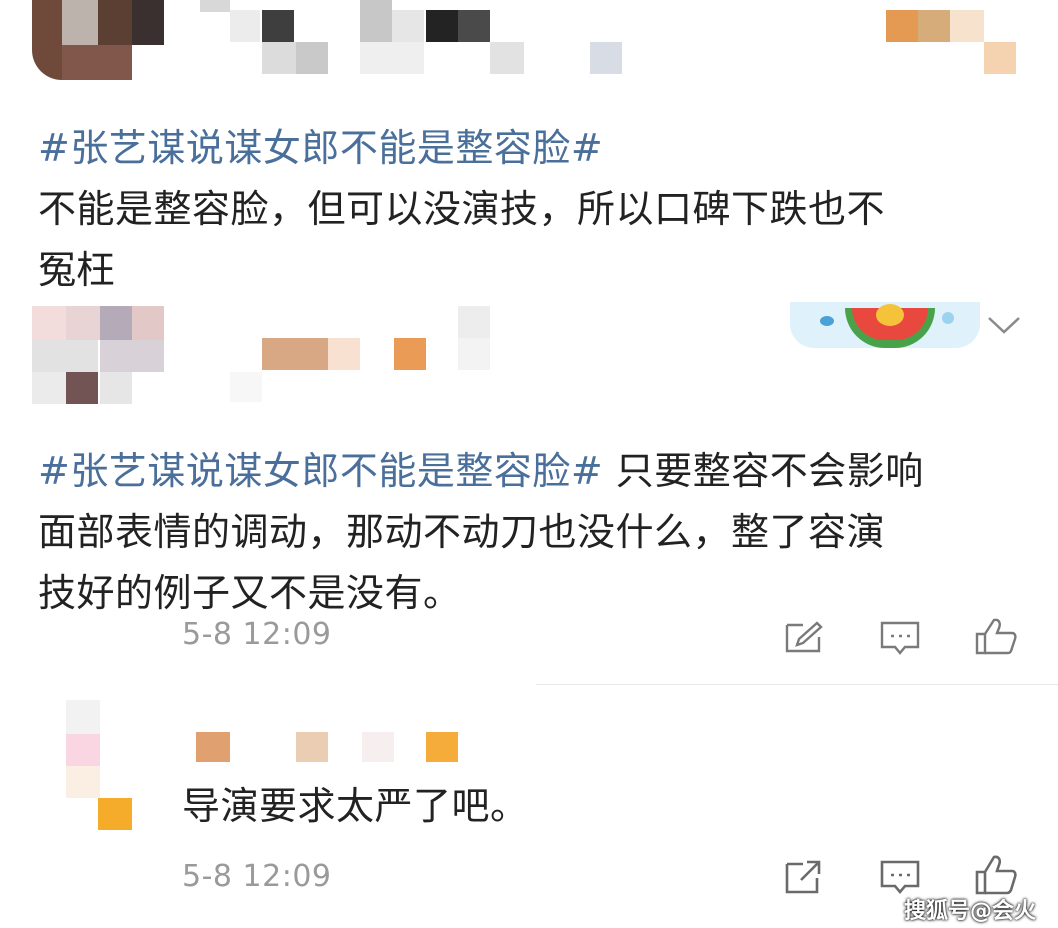 The width and height of the screenshot is (1058, 928). I want to click on comment-1-line1: #张艺谋说谋女郎不能是整容脸#, so click(533, 148).